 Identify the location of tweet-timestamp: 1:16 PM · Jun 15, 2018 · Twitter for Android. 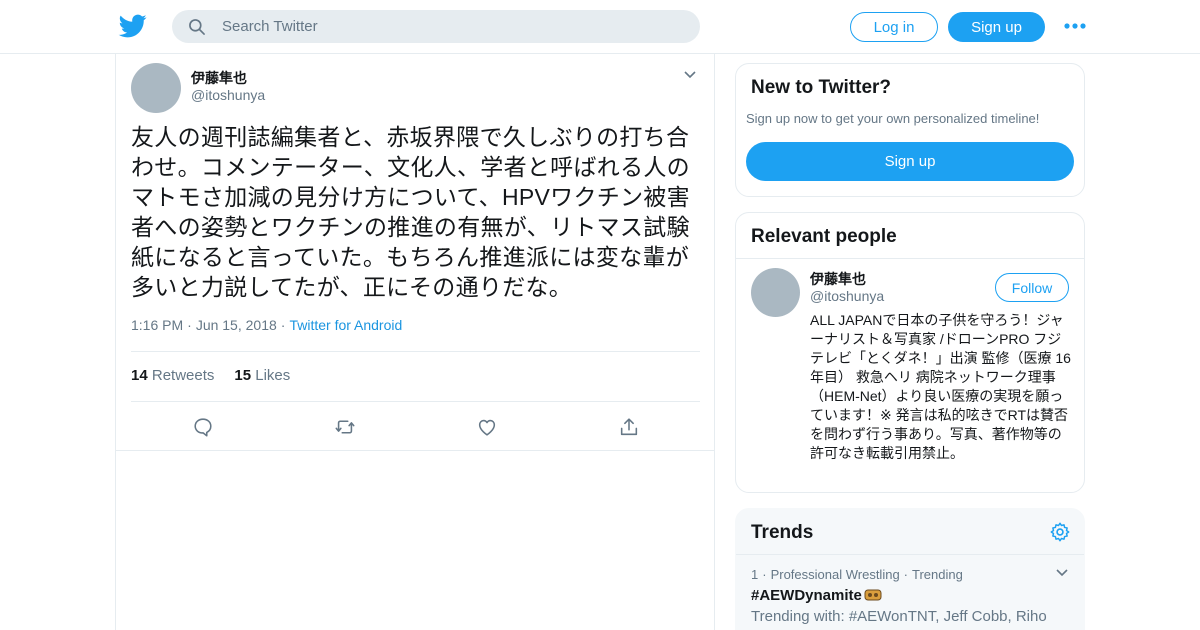
(266, 325).